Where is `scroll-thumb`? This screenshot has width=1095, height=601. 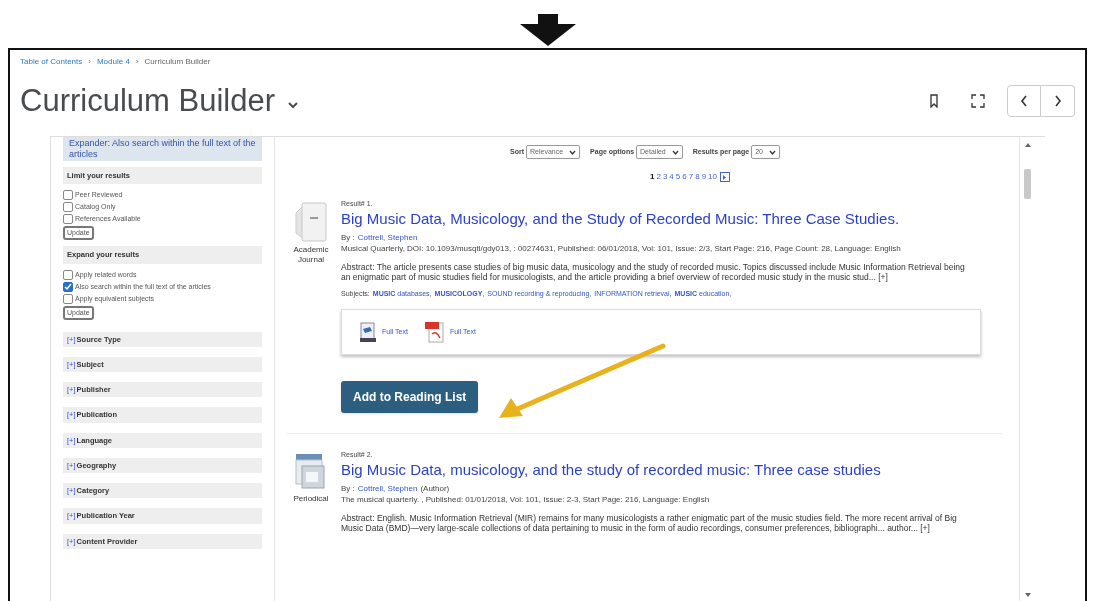
scroll-thumb is located at coordinates (1027, 184).